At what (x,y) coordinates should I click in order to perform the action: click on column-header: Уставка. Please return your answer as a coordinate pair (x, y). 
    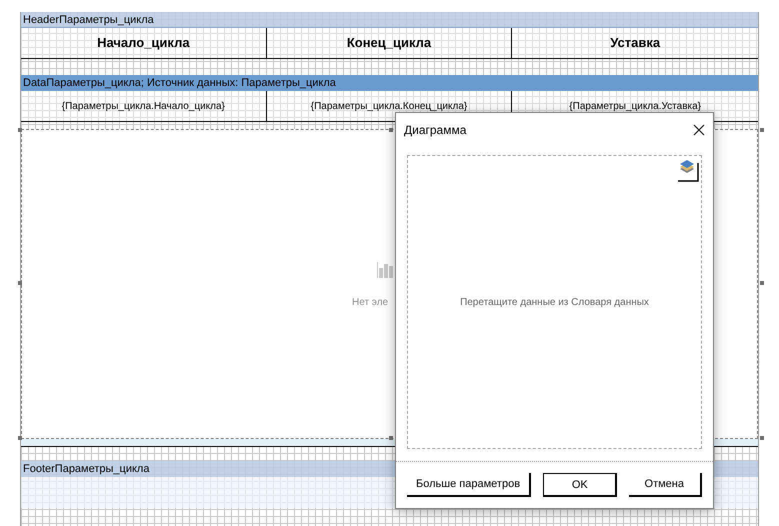
    Looking at the image, I should click on (635, 43).